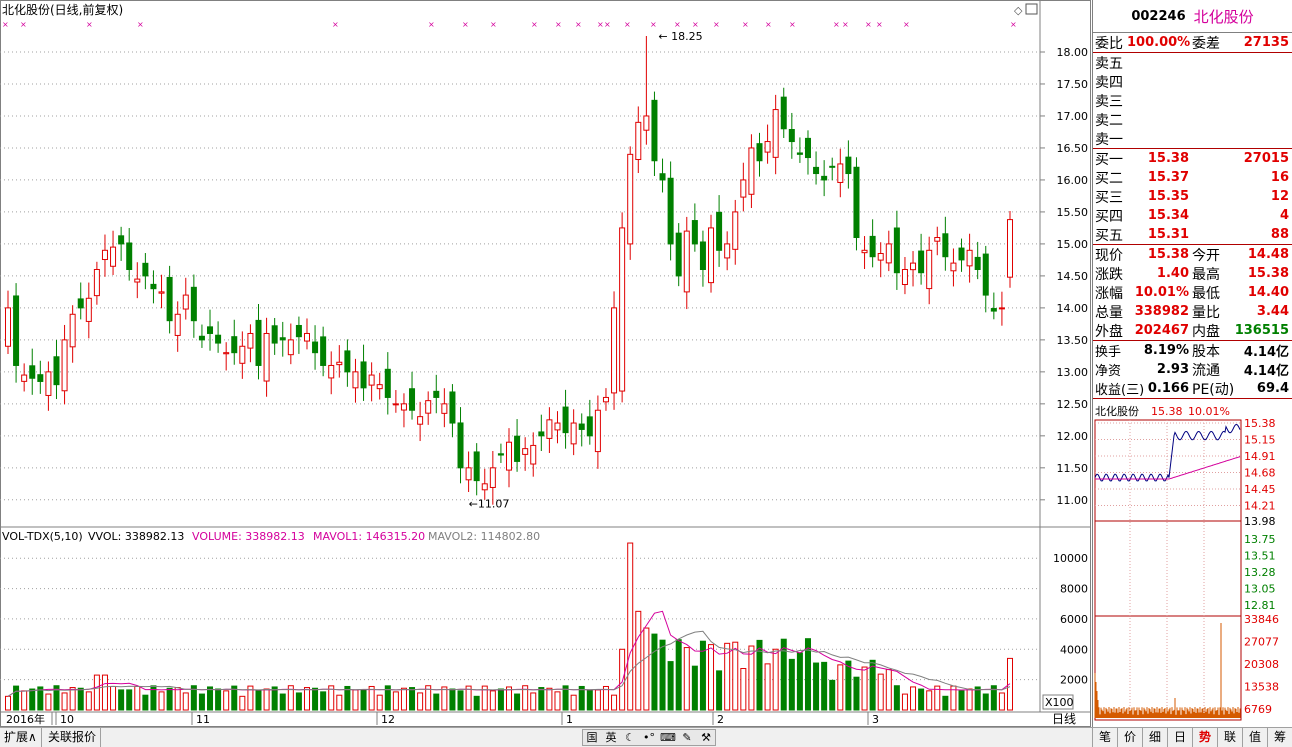 The width and height of the screenshot is (1292, 747). I want to click on volume-indicator-label: VOL-TDX(5,10), so click(42, 536).